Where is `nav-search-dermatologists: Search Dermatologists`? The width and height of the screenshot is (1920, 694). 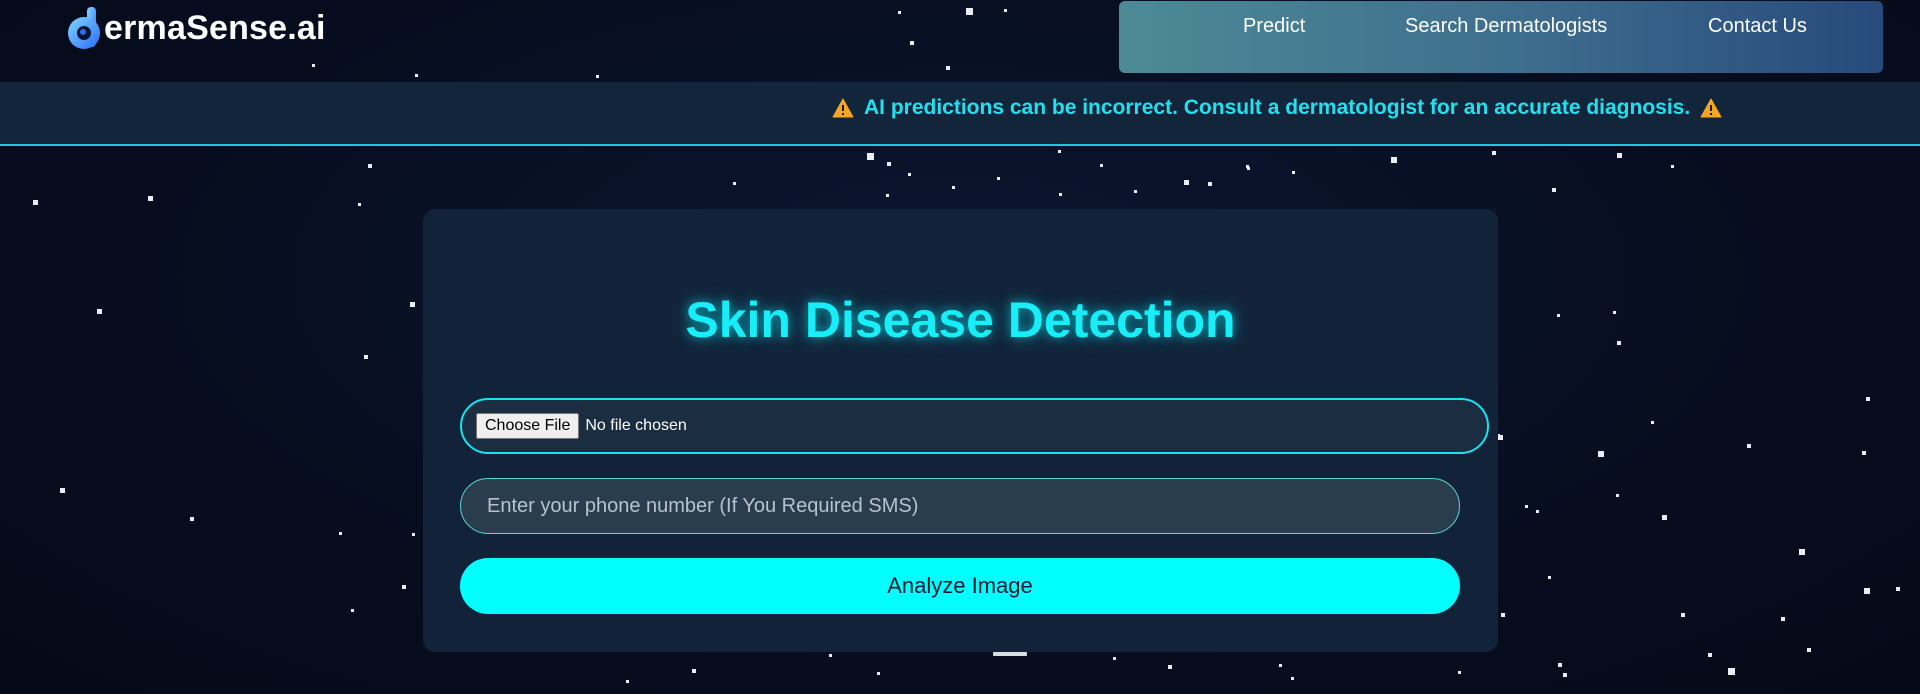
nav-search-dermatologists: Search Dermatologists is located at coordinates (1506, 26).